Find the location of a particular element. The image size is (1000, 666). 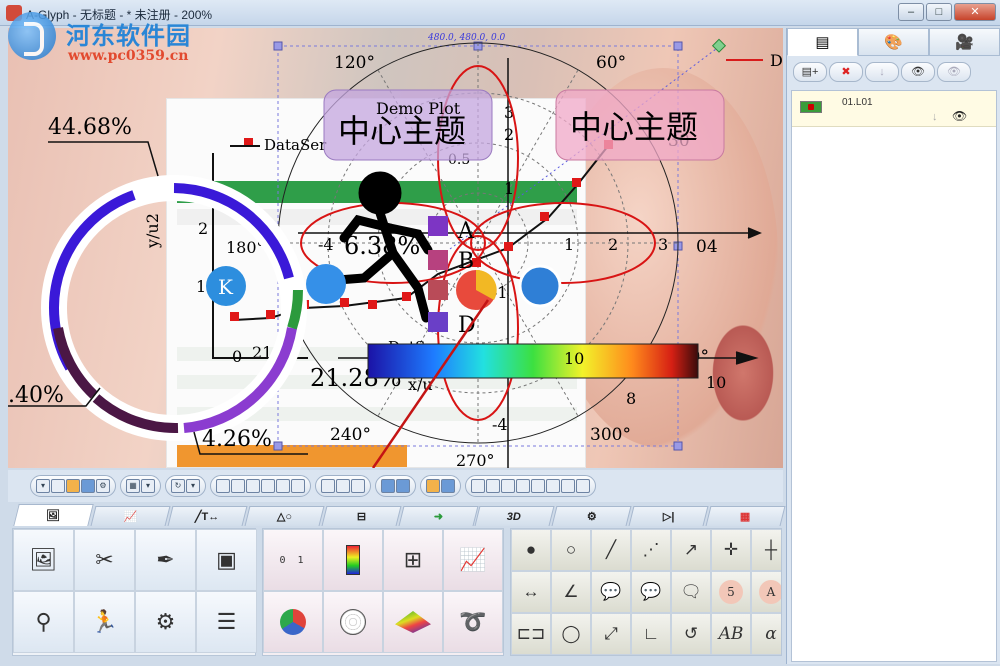

vector-field-icon: ⊞ is located at coordinates (413, 560).